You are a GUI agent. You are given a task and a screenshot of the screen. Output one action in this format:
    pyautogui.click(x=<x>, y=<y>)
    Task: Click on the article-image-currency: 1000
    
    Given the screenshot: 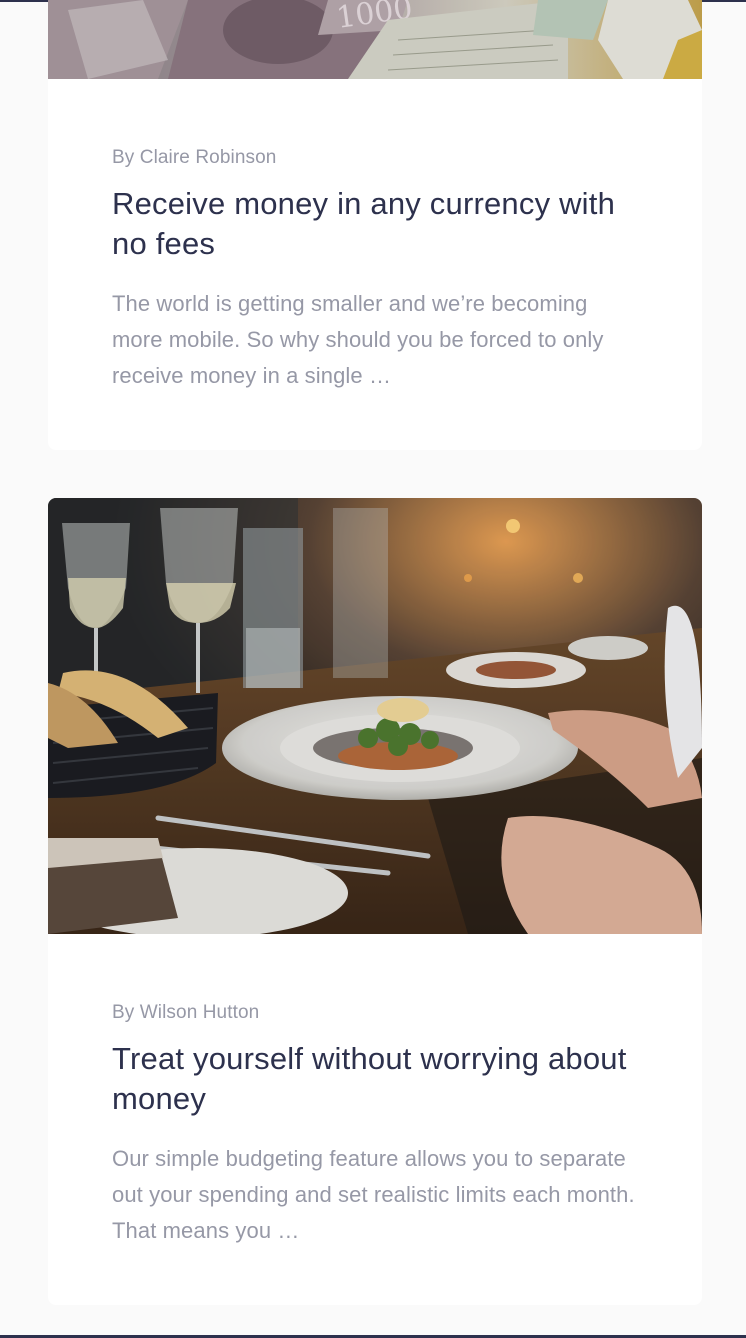 What is the action you would take?
    pyautogui.click(x=375, y=39)
    